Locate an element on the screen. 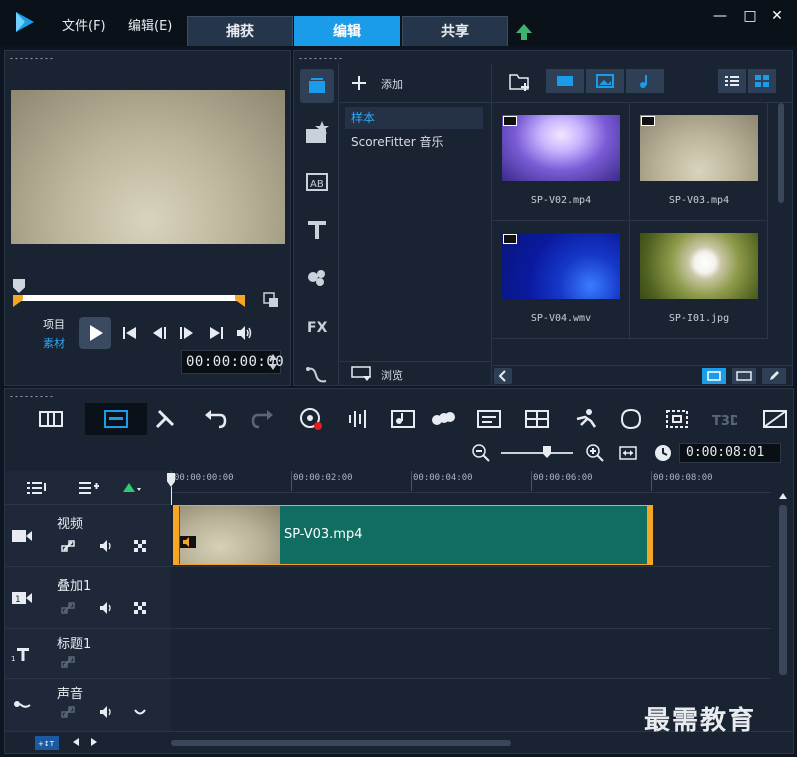 Image resolution: width=797 pixels, height=757 pixels. path-icon is located at coordinates (317, 374).